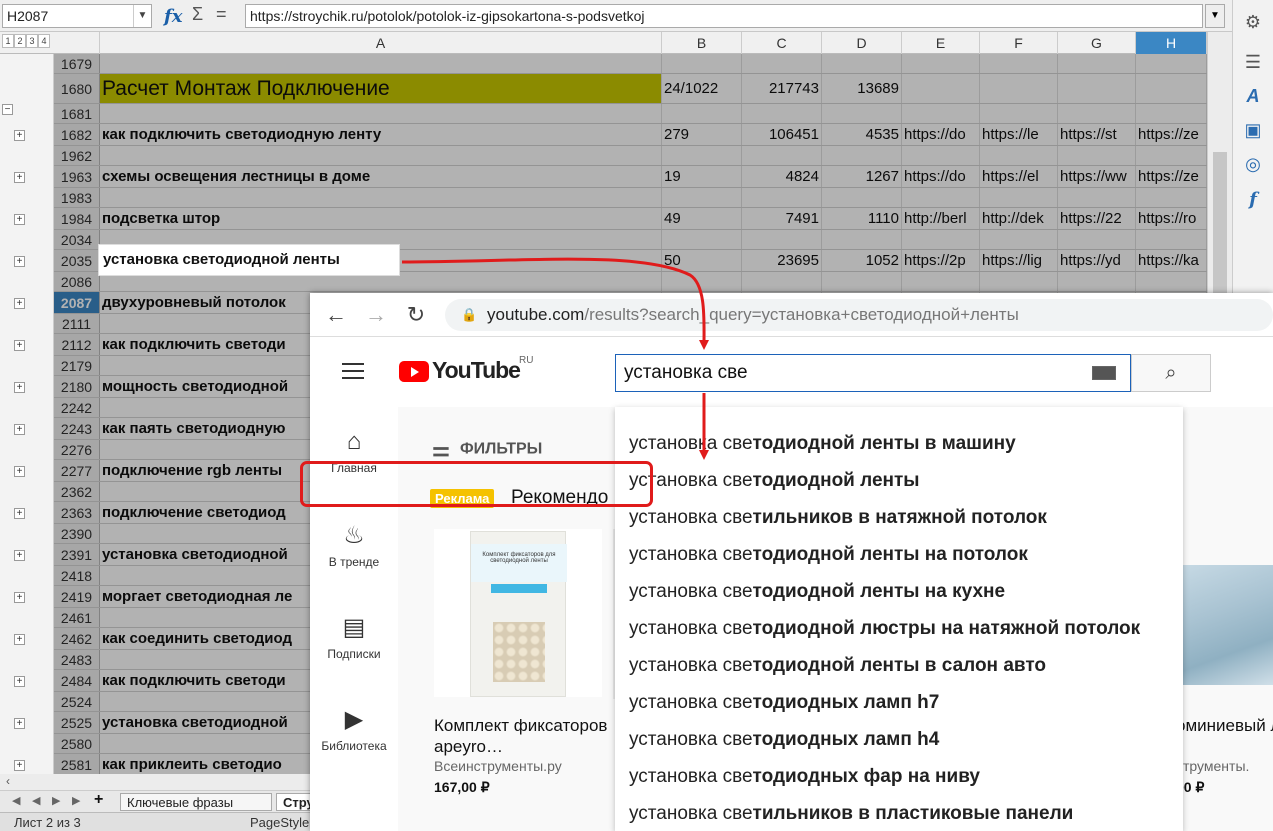 The image size is (1273, 831). Describe the element at coordinates (376, 315) in the screenshot. I see `forward-arrow-icon: →` at that location.